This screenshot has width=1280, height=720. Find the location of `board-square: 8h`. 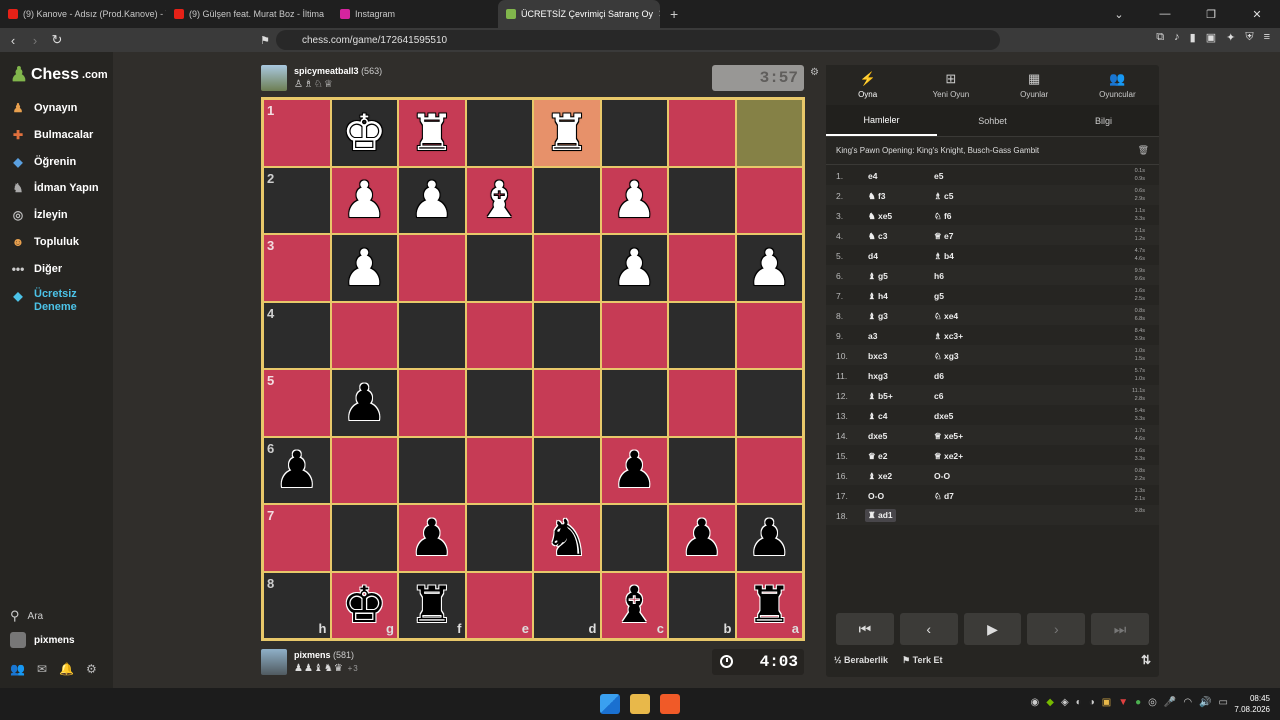

board-square: 8h is located at coordinates (297, 605).